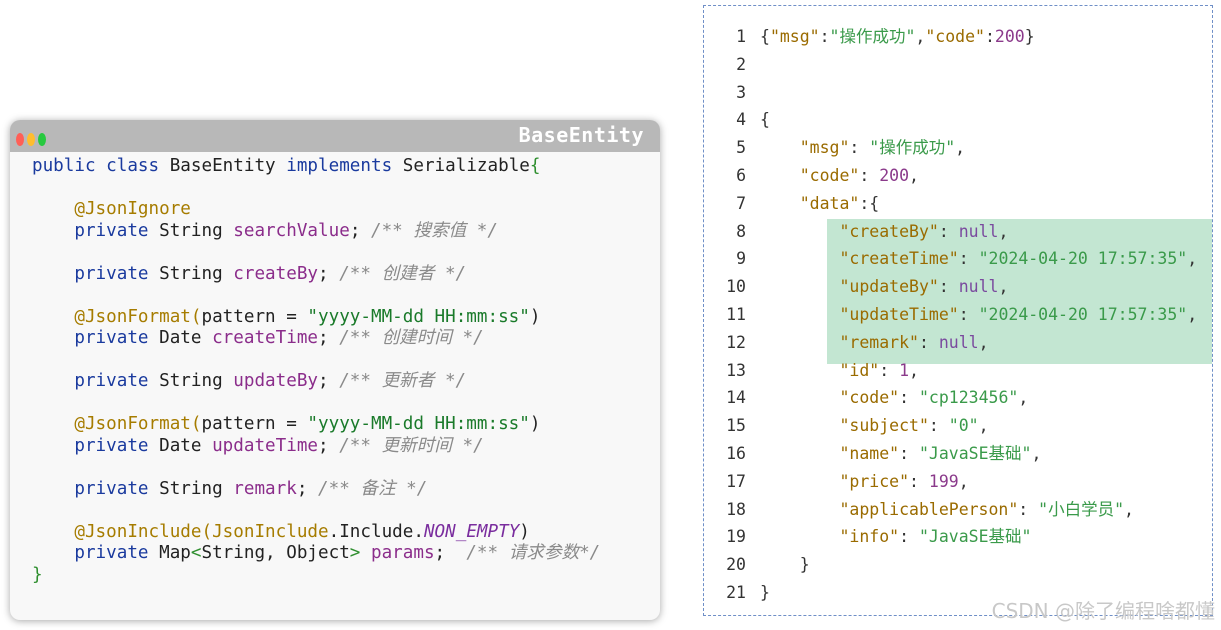 This screenshot has width=1221, height=630. What do you see at coordinates (736, 398) in the screenshot?
I see `line-number: 14` at bounding box center [736, 398].